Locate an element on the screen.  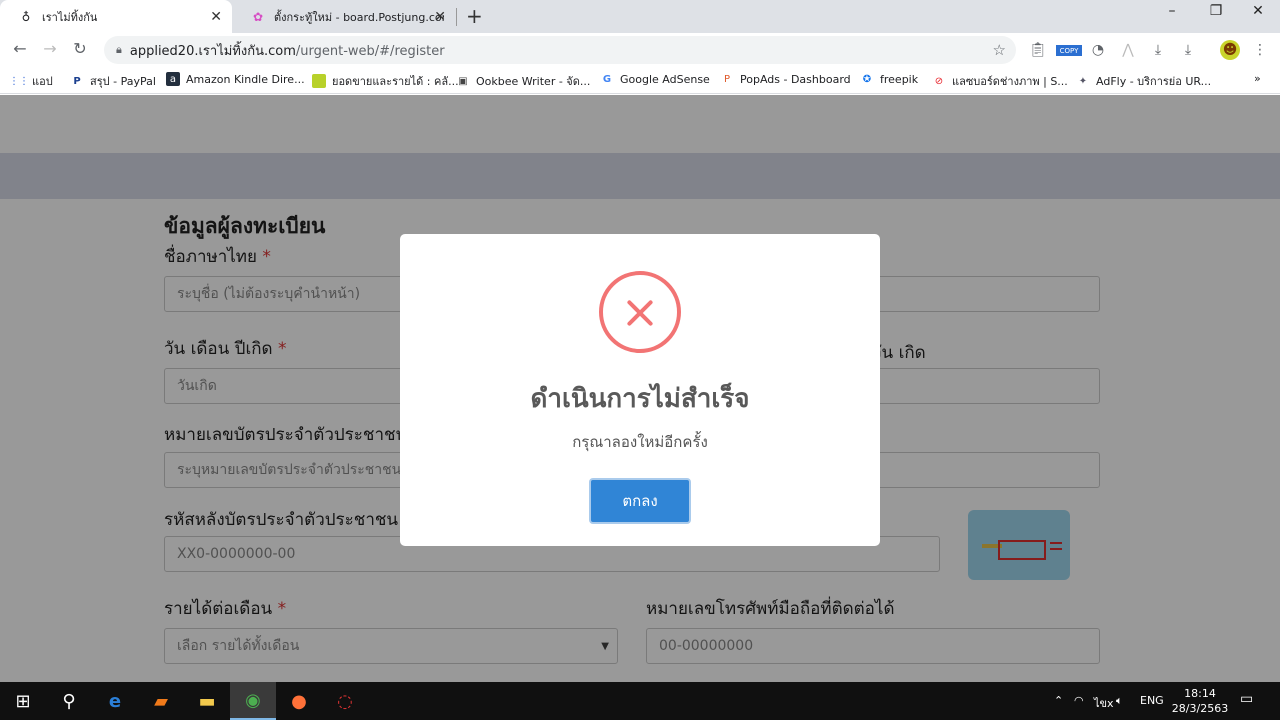
site-favicon-icon: ♁ is located at coordinates (26, 16).